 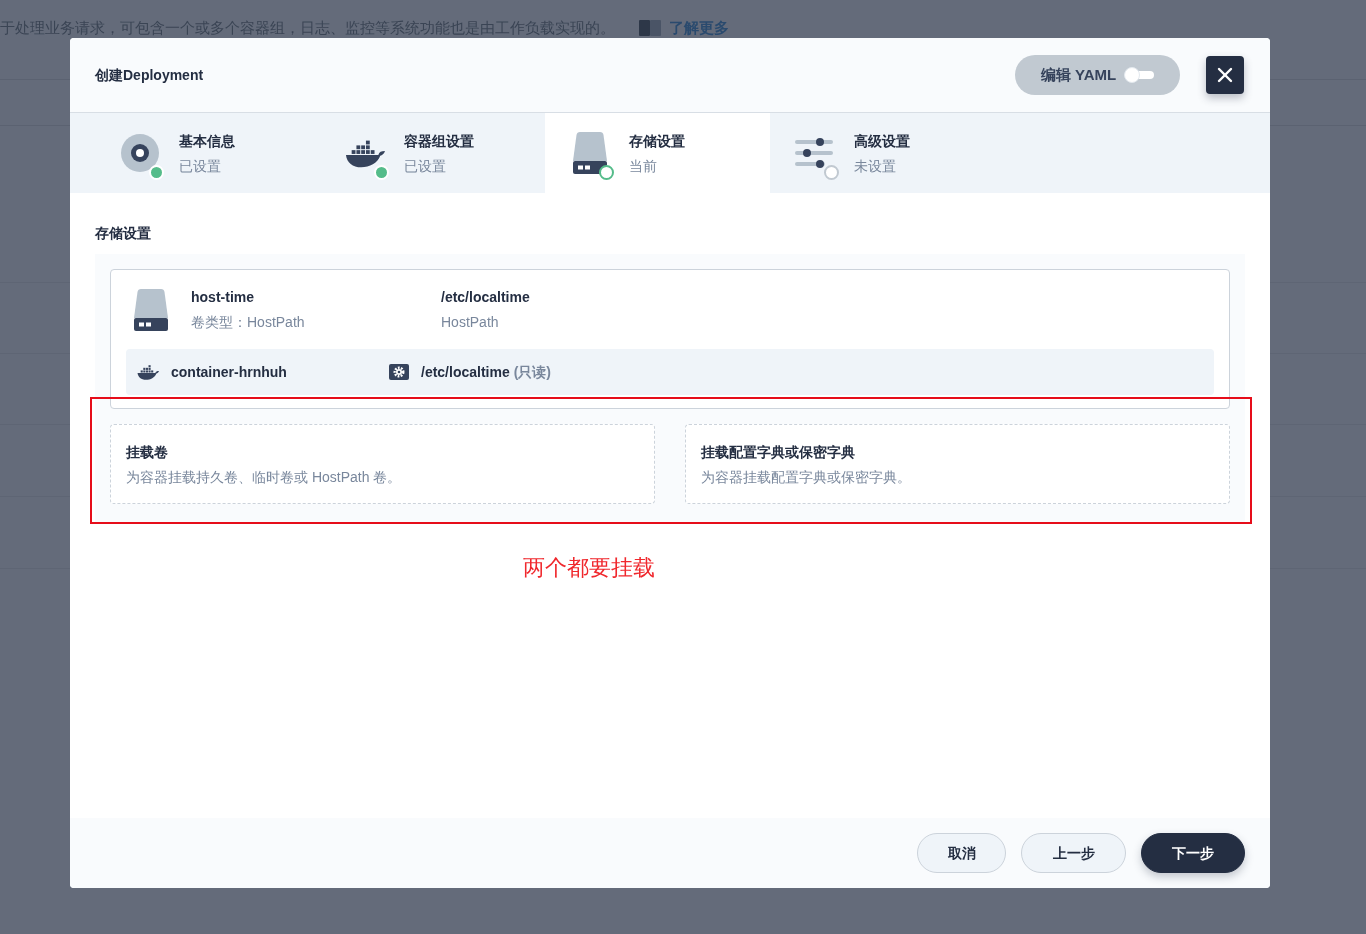 What do you see at coordinates (465, 372) in the screenshot?
I see `mount-path: /etc/localtime` at bounding box center [465, 372].